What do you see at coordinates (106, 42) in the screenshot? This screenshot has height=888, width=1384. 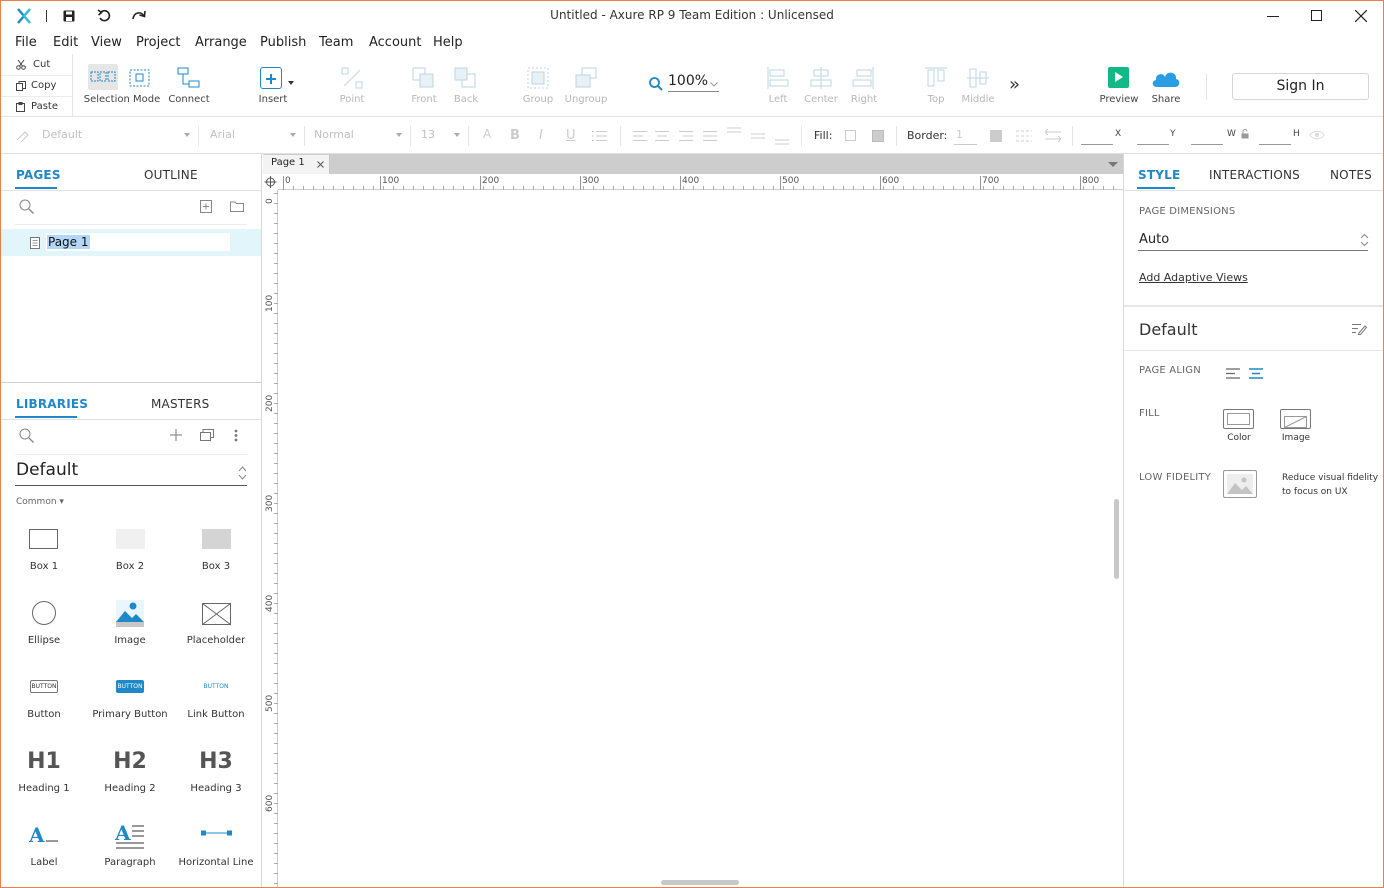 I see `menu-view: View` at bounding box center [106, 42].